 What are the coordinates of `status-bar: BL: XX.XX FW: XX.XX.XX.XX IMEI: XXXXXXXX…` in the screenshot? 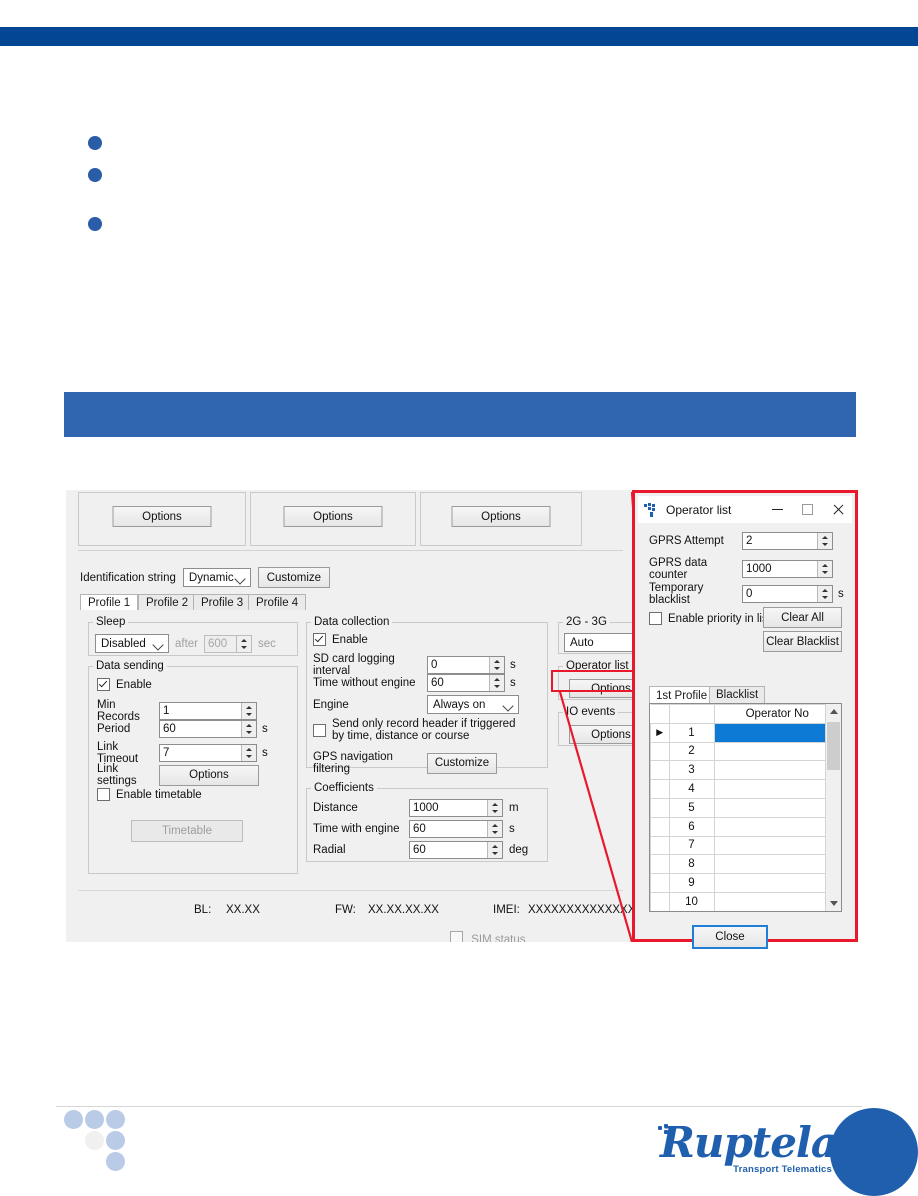 It's located at (359, 911).